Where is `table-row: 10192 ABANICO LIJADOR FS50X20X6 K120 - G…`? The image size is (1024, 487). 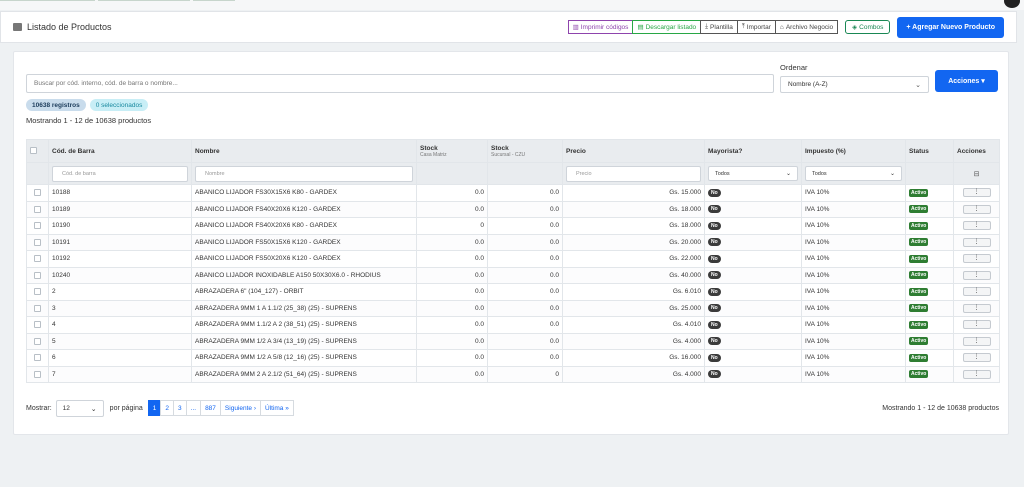 table-row: 10192 ABANICO LIJADOR FS50X20X6 K120 - G… is located at coordinates (513, 259).